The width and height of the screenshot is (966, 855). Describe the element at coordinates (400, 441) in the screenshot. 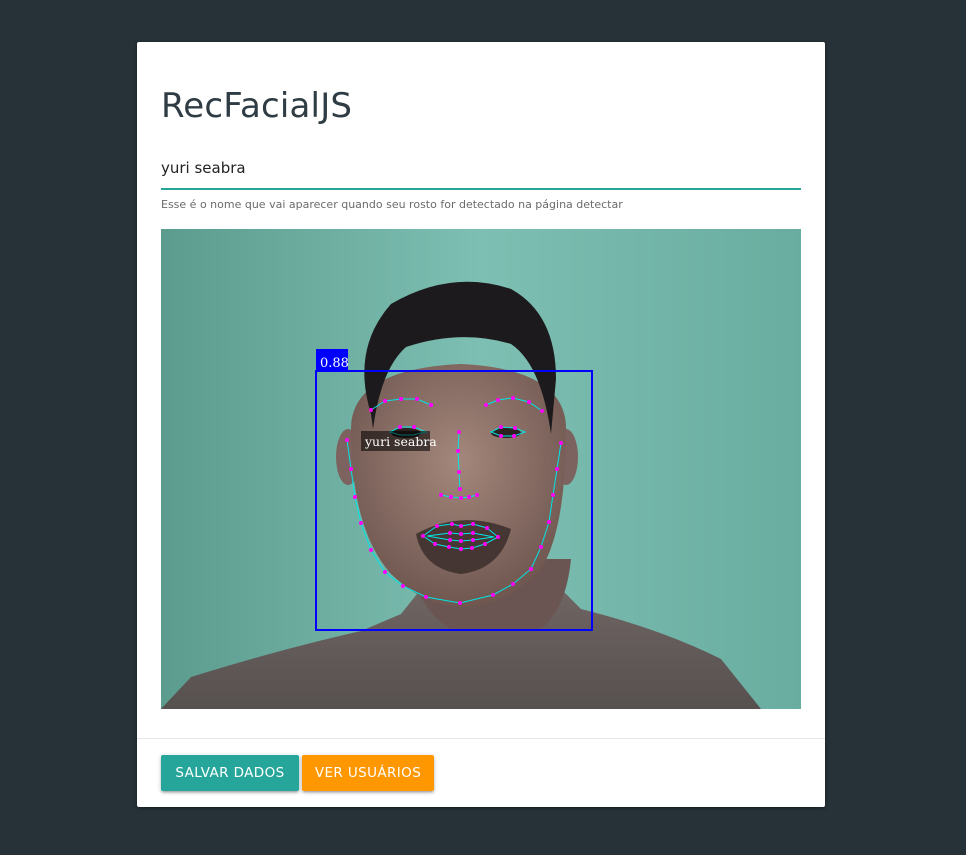

I see `face-name-label: yuri seabra` at that location.